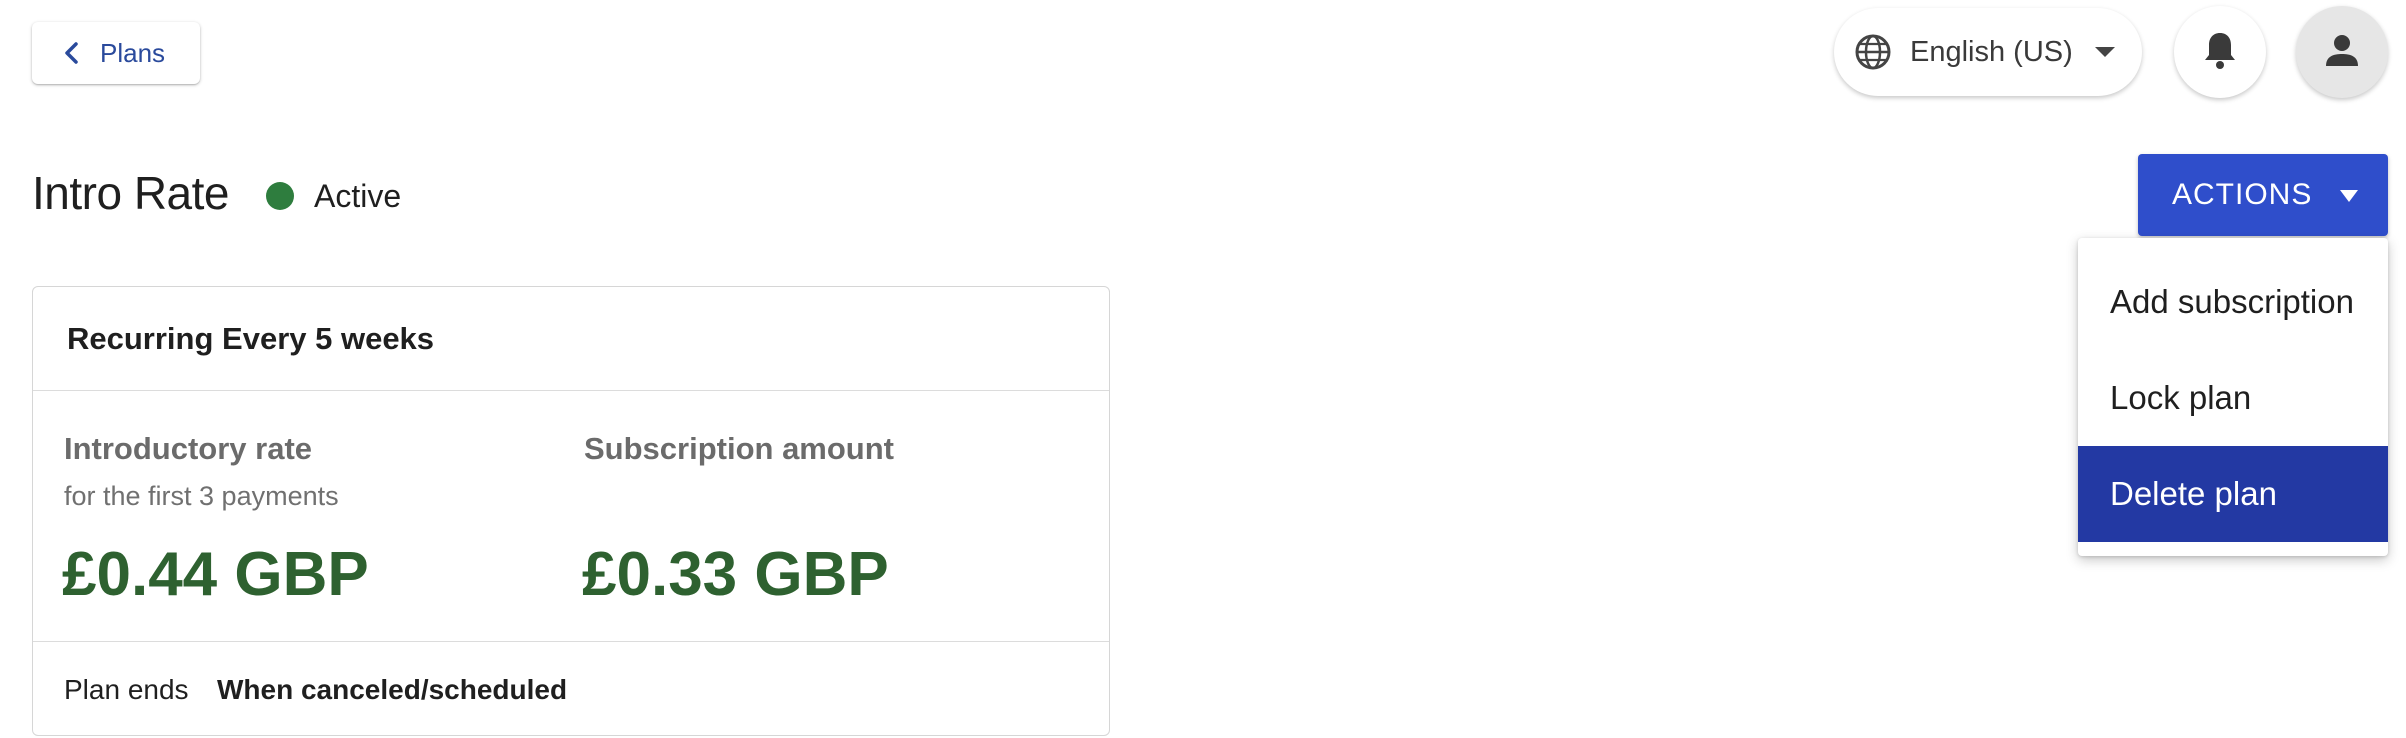  Describe the element at coordinates (571, 339) in the screenshot. I see `card-header: Recurring Every 5 weeks` at that location.